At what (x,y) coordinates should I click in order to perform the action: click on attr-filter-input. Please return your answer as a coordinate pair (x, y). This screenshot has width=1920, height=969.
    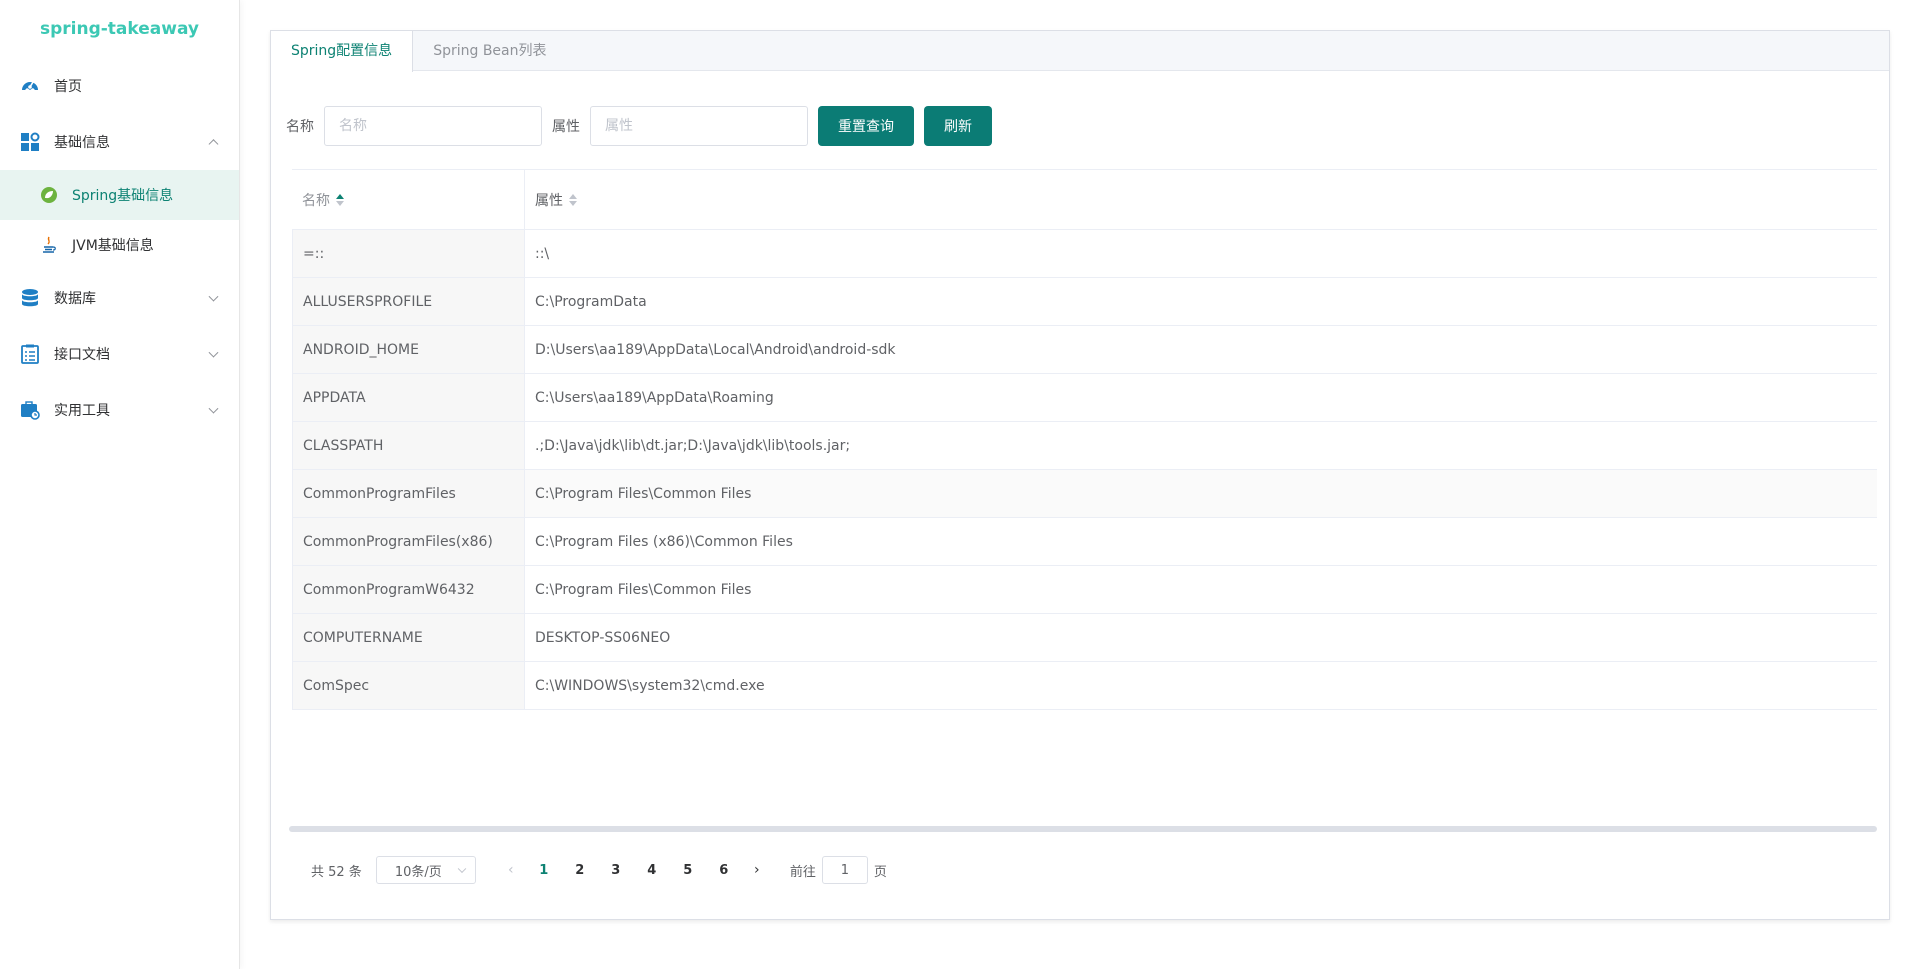
    Looking at the image, I should click on (699, 126).